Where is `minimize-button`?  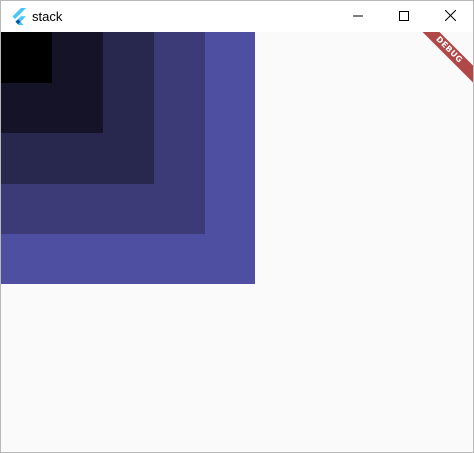 minimize-button is located at coordinates (358, 16).